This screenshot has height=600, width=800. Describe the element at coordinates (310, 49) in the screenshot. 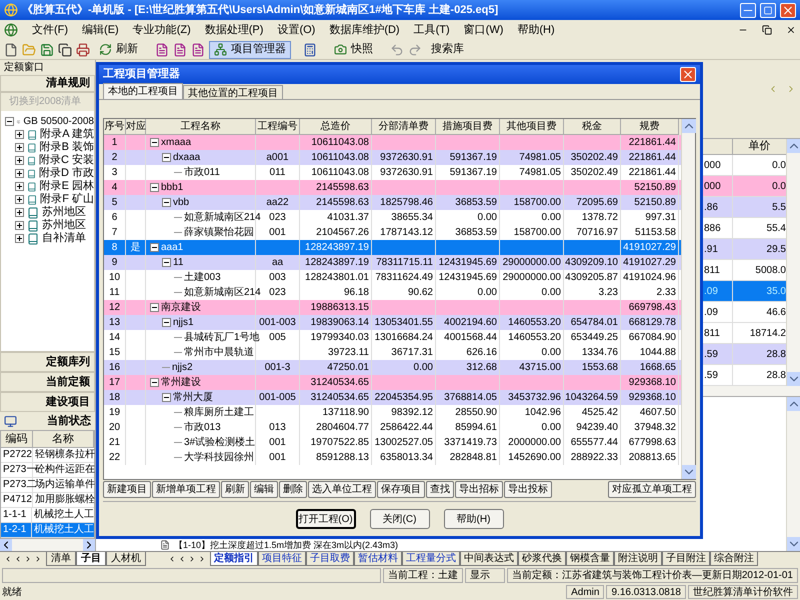

I see `calculator-icon` at that location.